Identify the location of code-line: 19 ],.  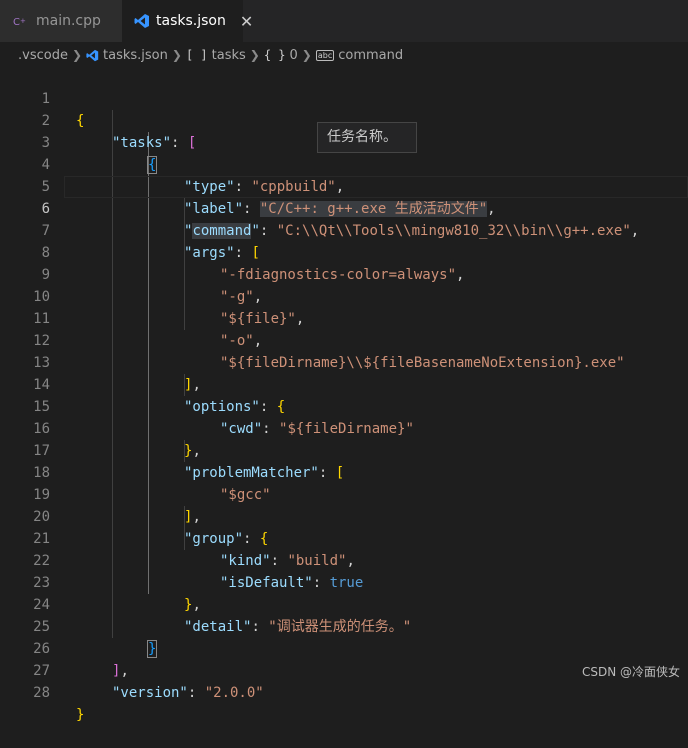
(344, 493).